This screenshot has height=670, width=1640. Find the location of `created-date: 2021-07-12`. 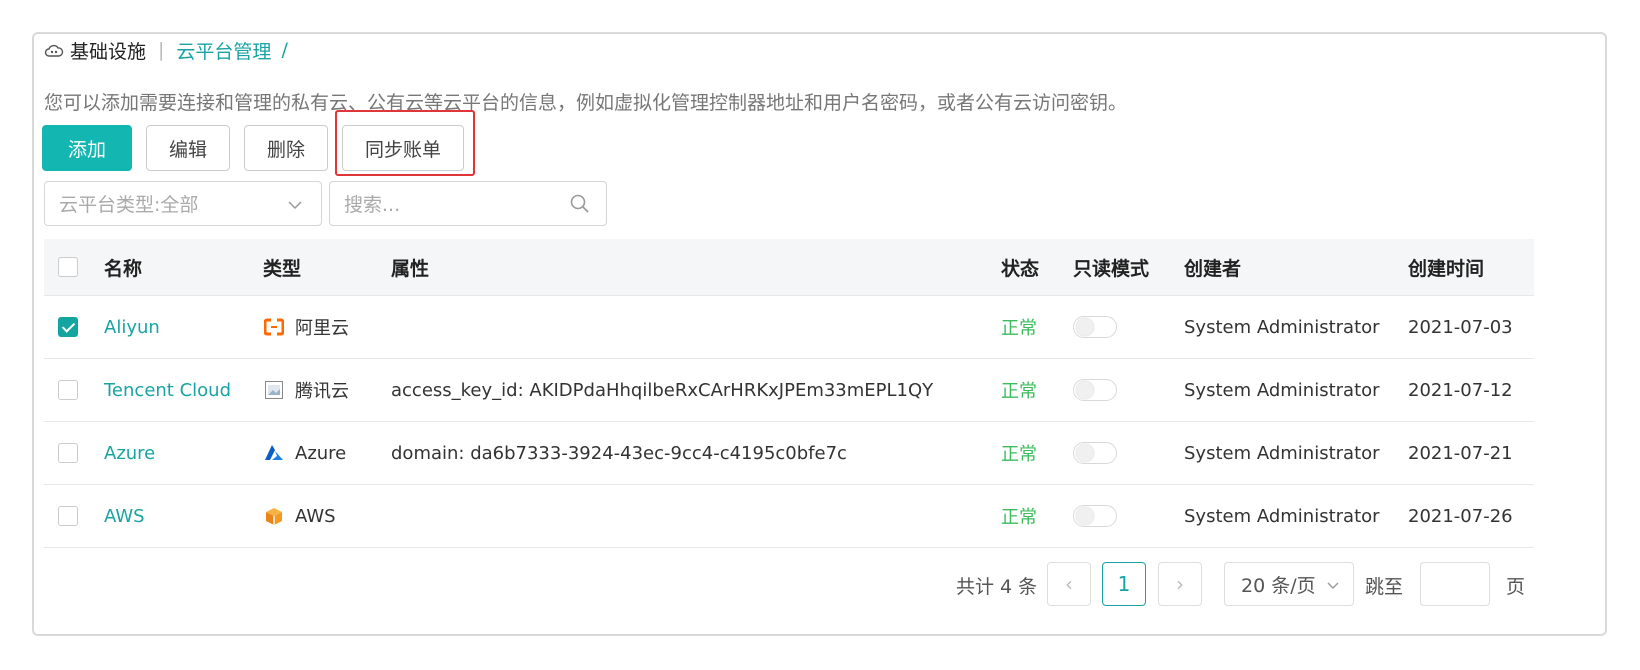

created-date: 2021-07-12 is located at coordinates (1471, 390).